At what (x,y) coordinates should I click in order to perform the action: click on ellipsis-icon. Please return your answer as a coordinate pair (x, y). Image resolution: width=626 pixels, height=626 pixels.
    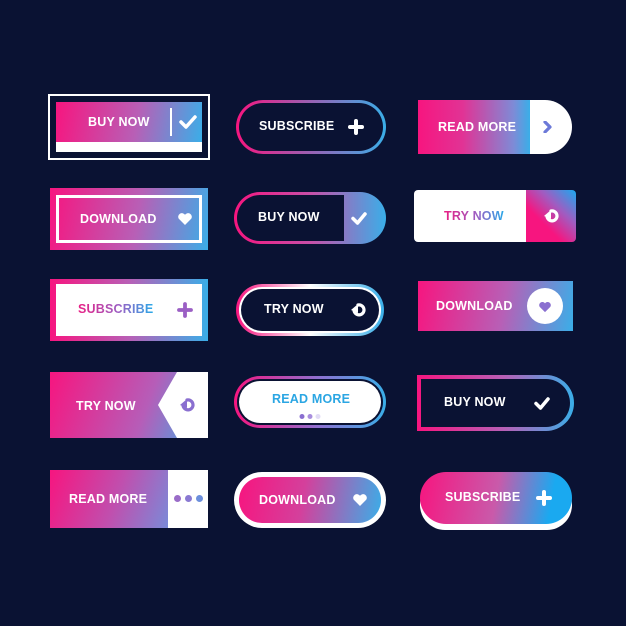
    Looking at the image, I should click on (188, 498).